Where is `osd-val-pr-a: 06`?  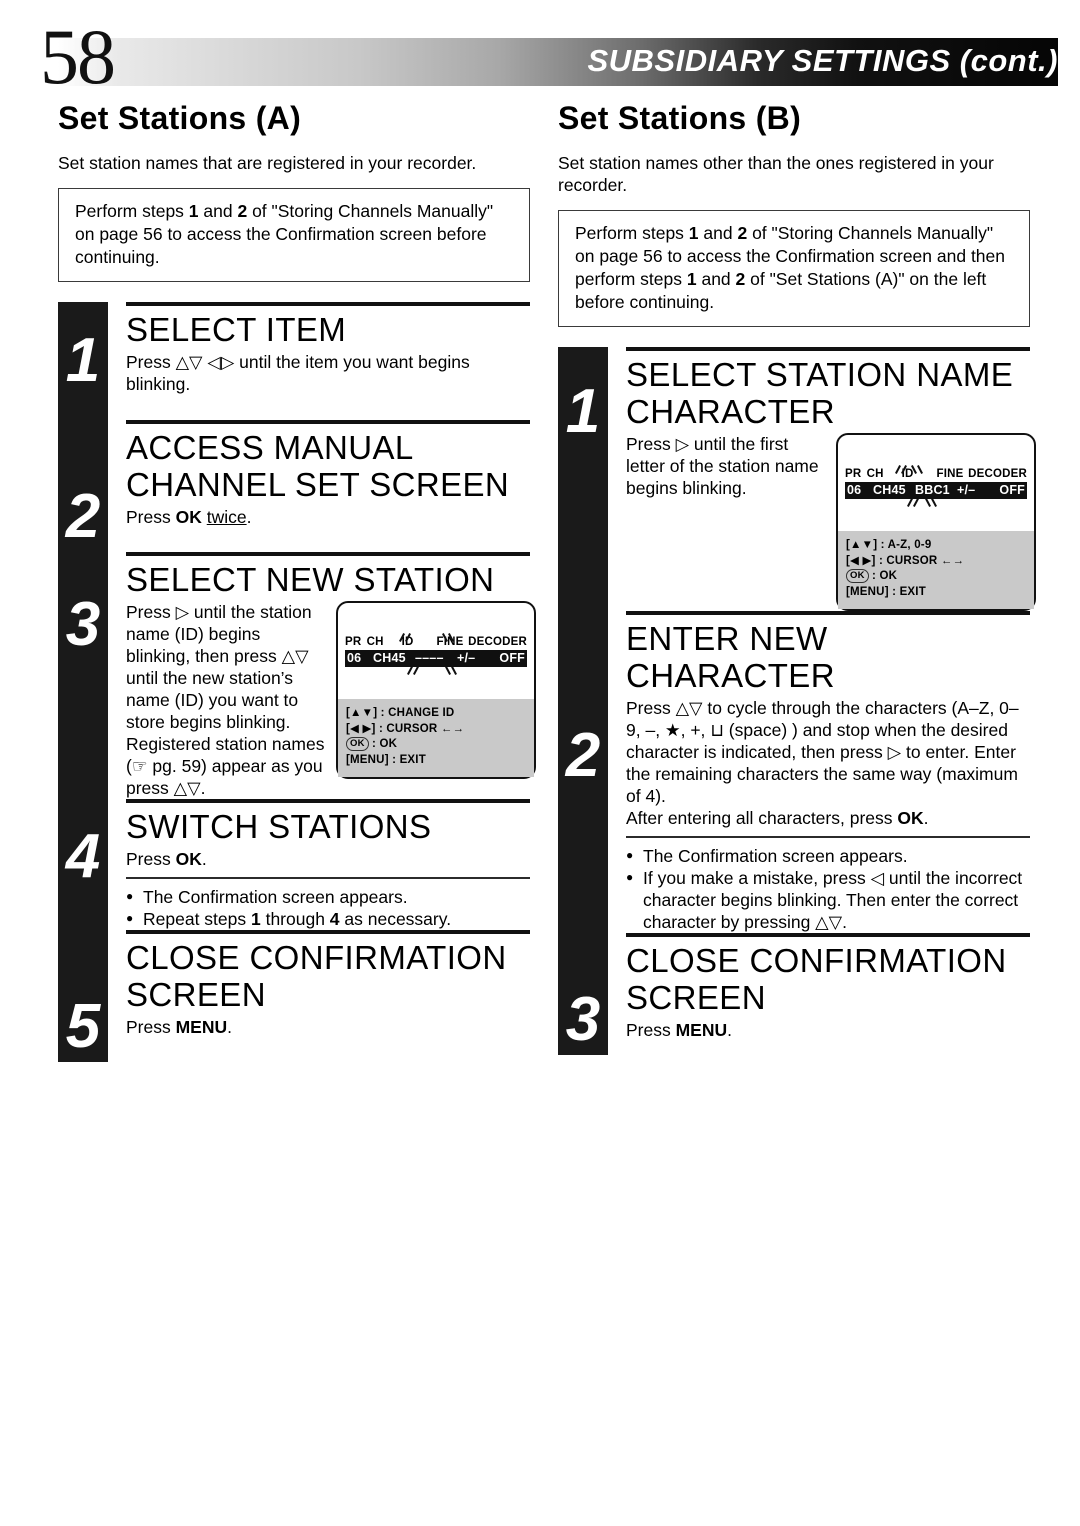 osd-val-pr-a: 06 is located at coordinates (354, 658).